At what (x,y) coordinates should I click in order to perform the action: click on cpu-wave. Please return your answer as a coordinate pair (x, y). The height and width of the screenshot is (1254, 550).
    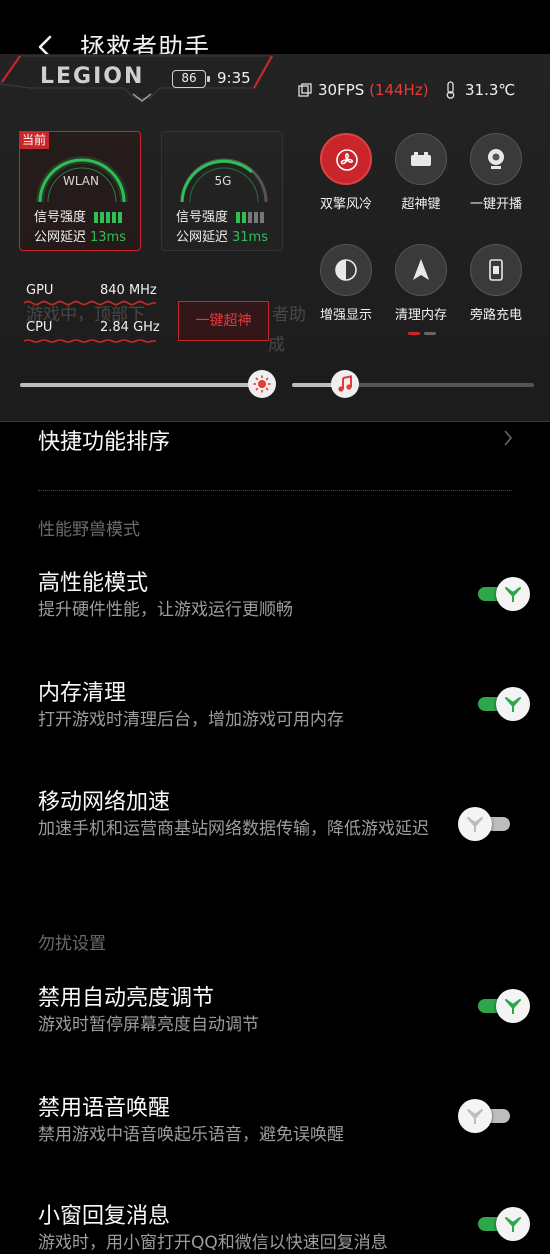
    Looking at the image, I should click on (90, 341).